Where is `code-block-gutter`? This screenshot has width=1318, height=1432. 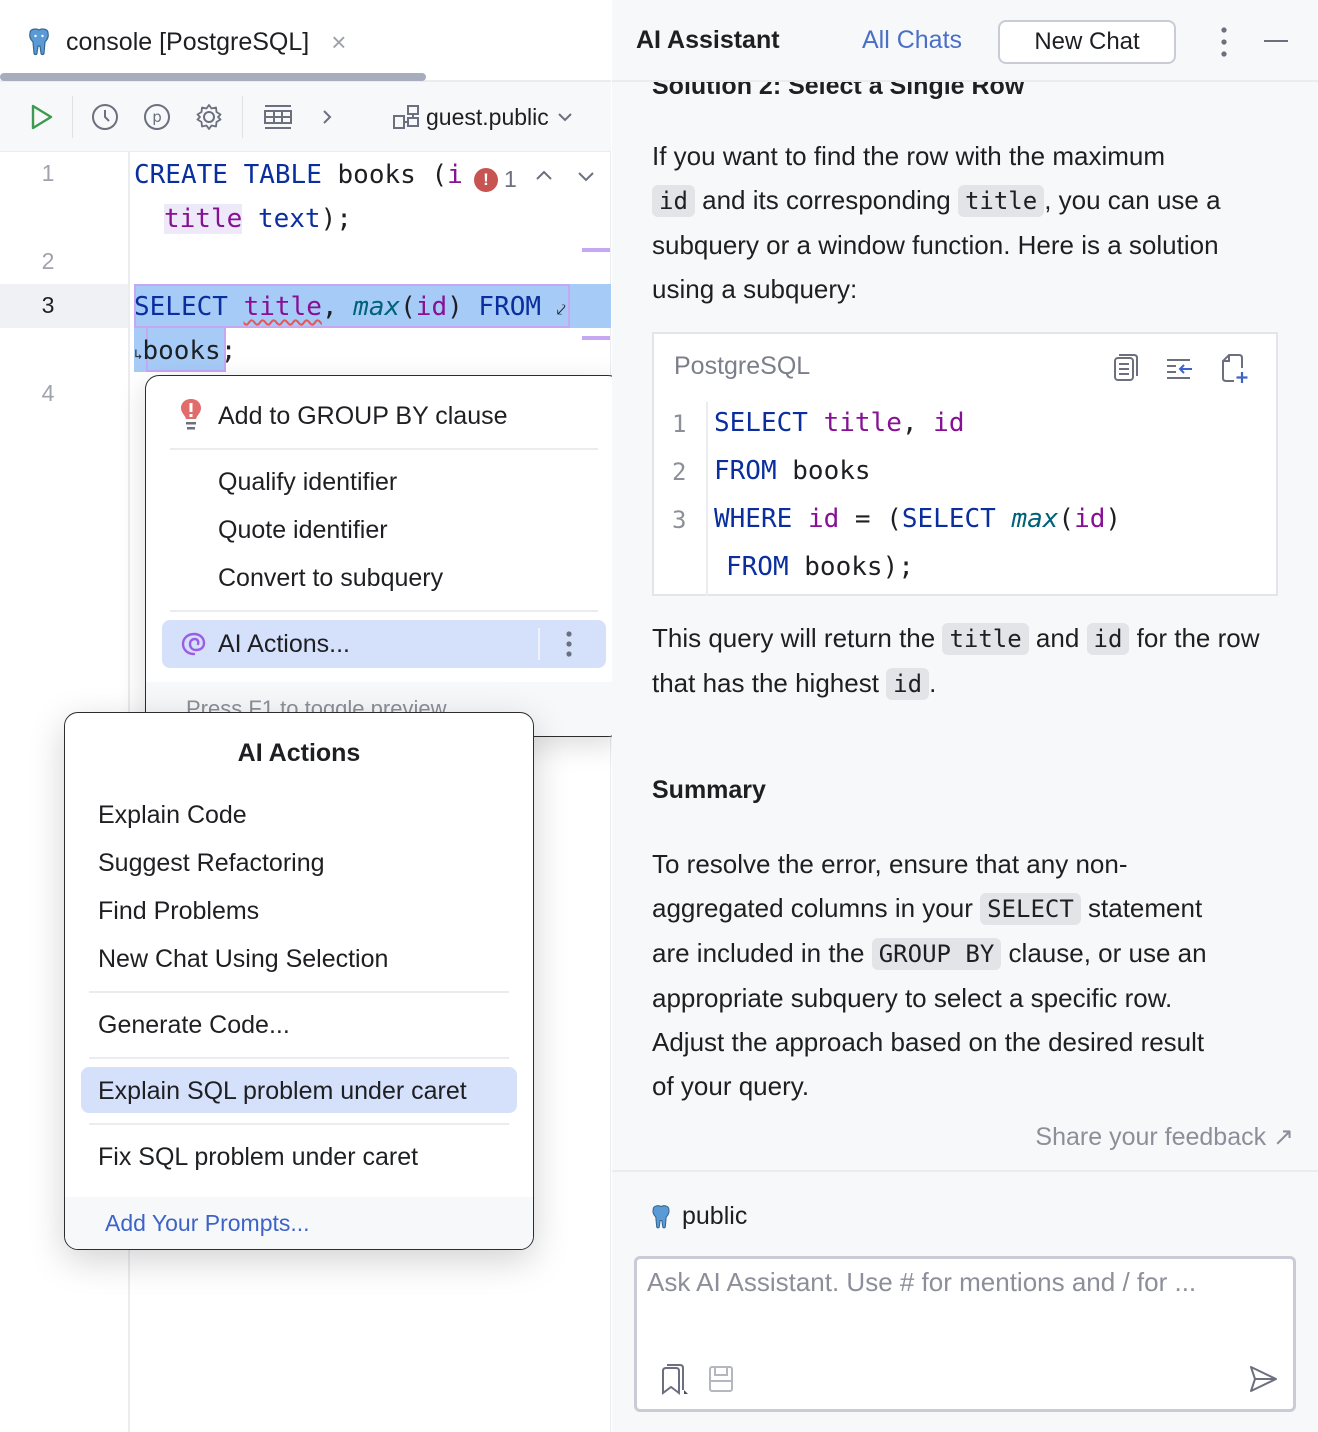 code-block-gutter is located at coordinates (707, 499).